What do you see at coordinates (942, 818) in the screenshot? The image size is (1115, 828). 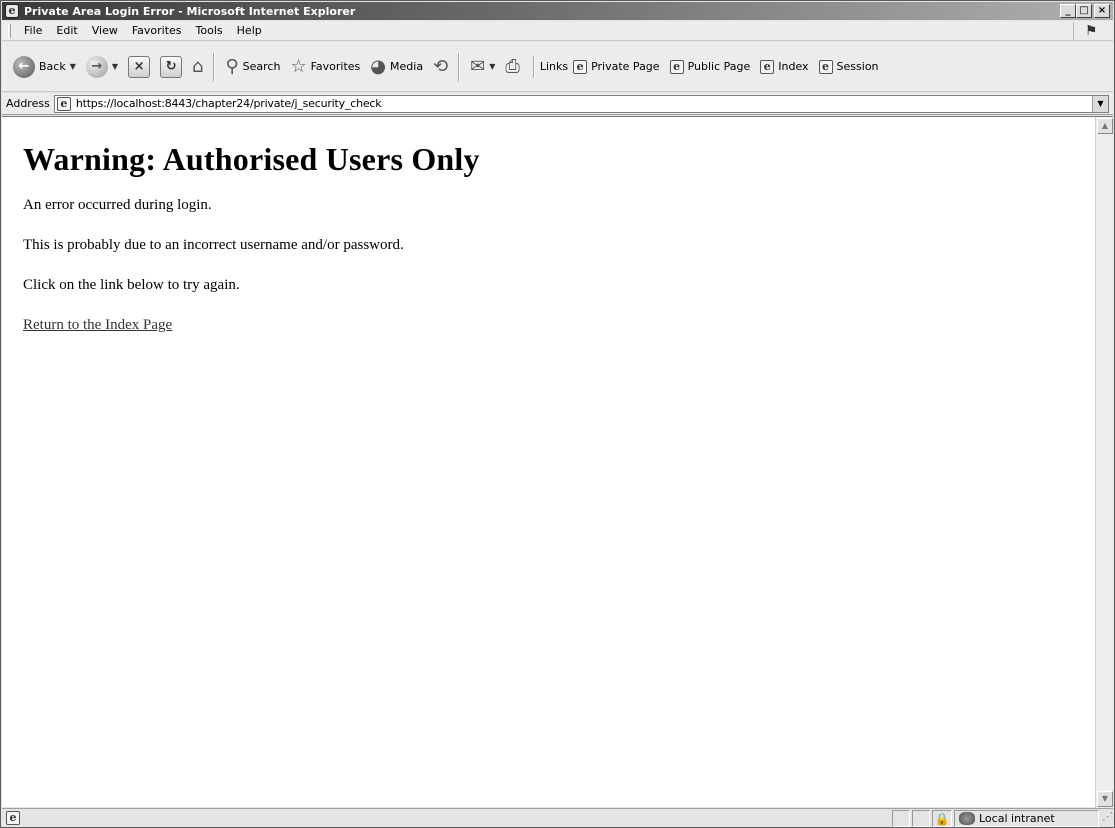 I see `lock-icon: 🔒` at bounding box center [942, 818].